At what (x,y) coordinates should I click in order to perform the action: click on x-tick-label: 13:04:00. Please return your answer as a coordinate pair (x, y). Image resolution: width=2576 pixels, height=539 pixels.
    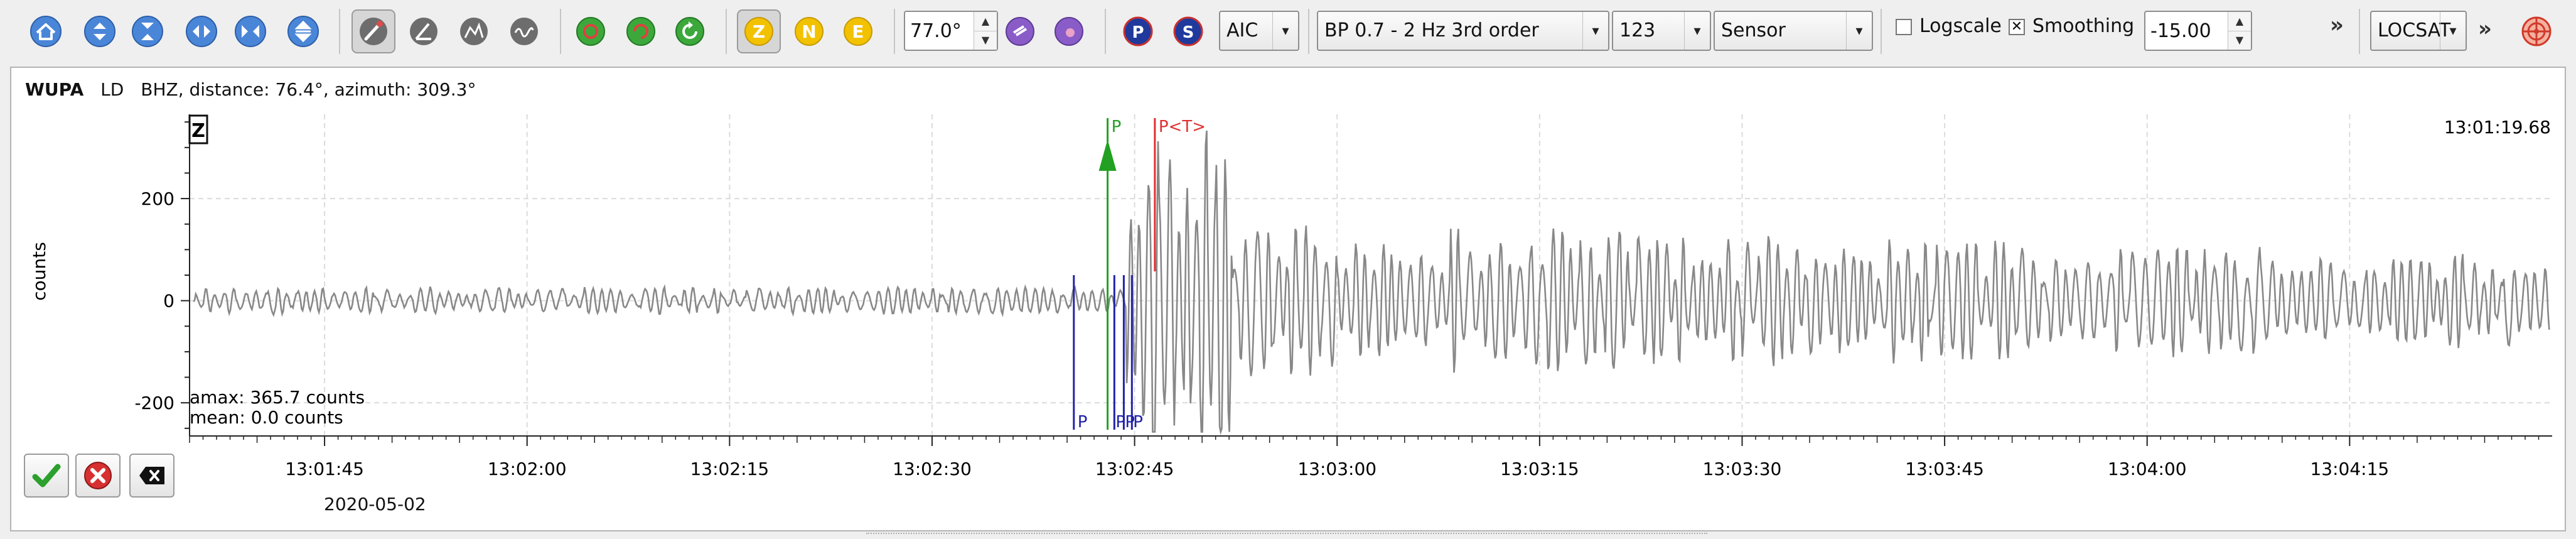
    Looking at the image, I should click on (2147, 469).